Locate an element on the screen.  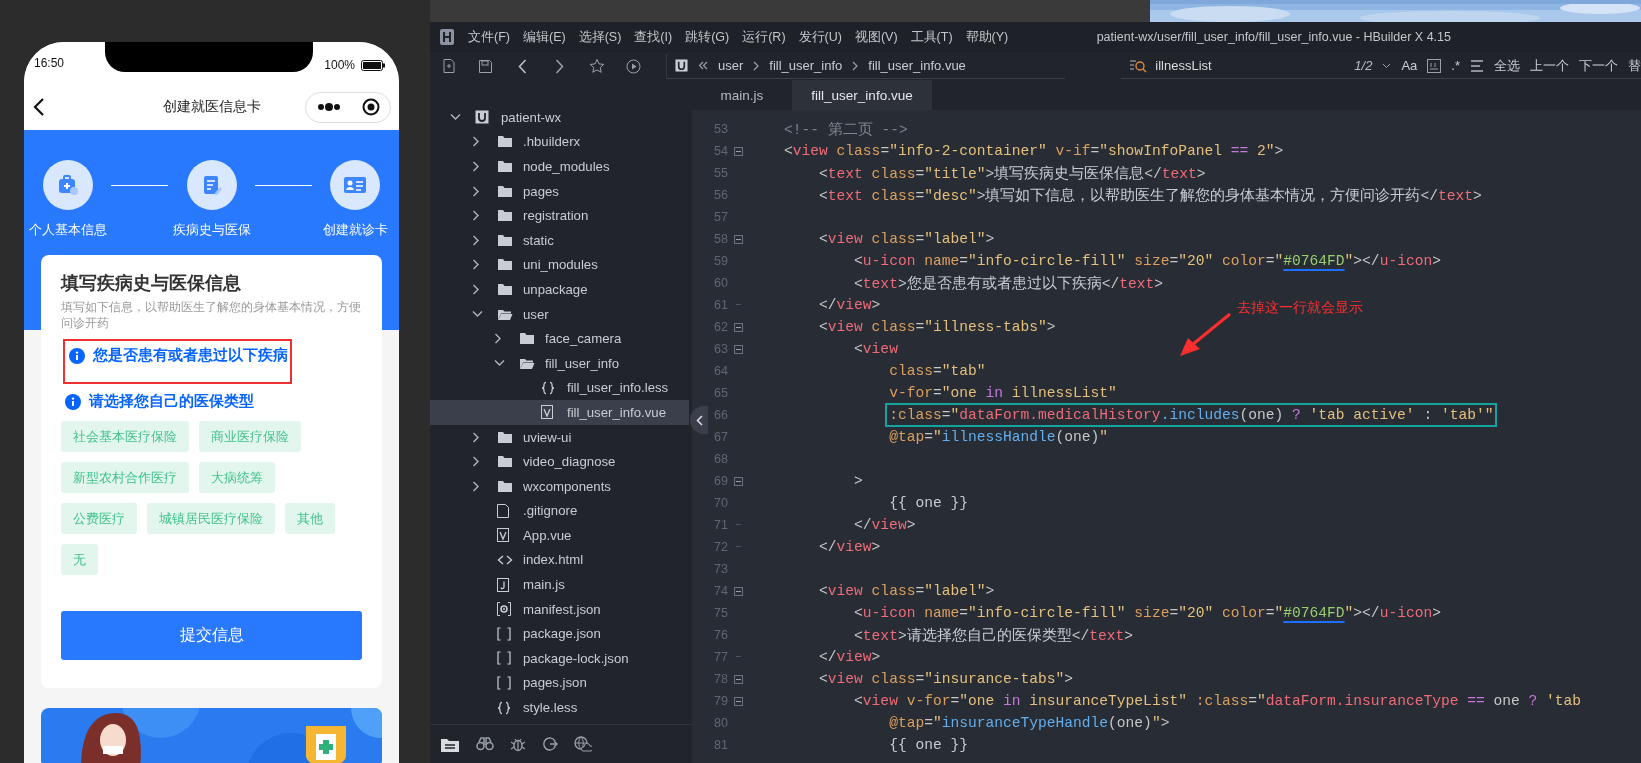
replace-button: 替 is located at coordinates (1634, 65).